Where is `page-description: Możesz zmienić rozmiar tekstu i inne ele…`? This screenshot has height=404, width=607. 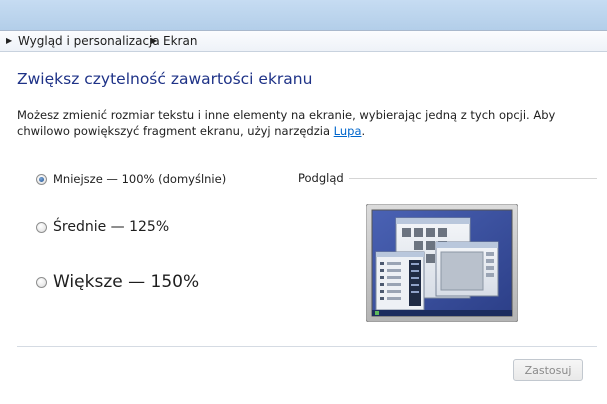
page-description: Możesz zmienić rozmiar tekstu i inne ele… is located at coordinates (307, 123).